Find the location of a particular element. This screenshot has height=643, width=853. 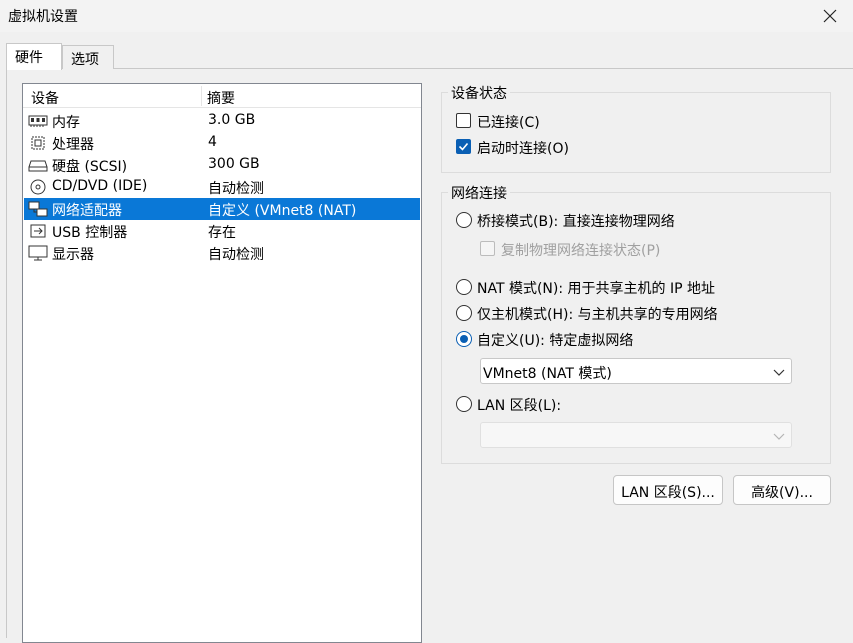

device-row-memory: 内存 3.0 GB is located at coordinates (222, 121).